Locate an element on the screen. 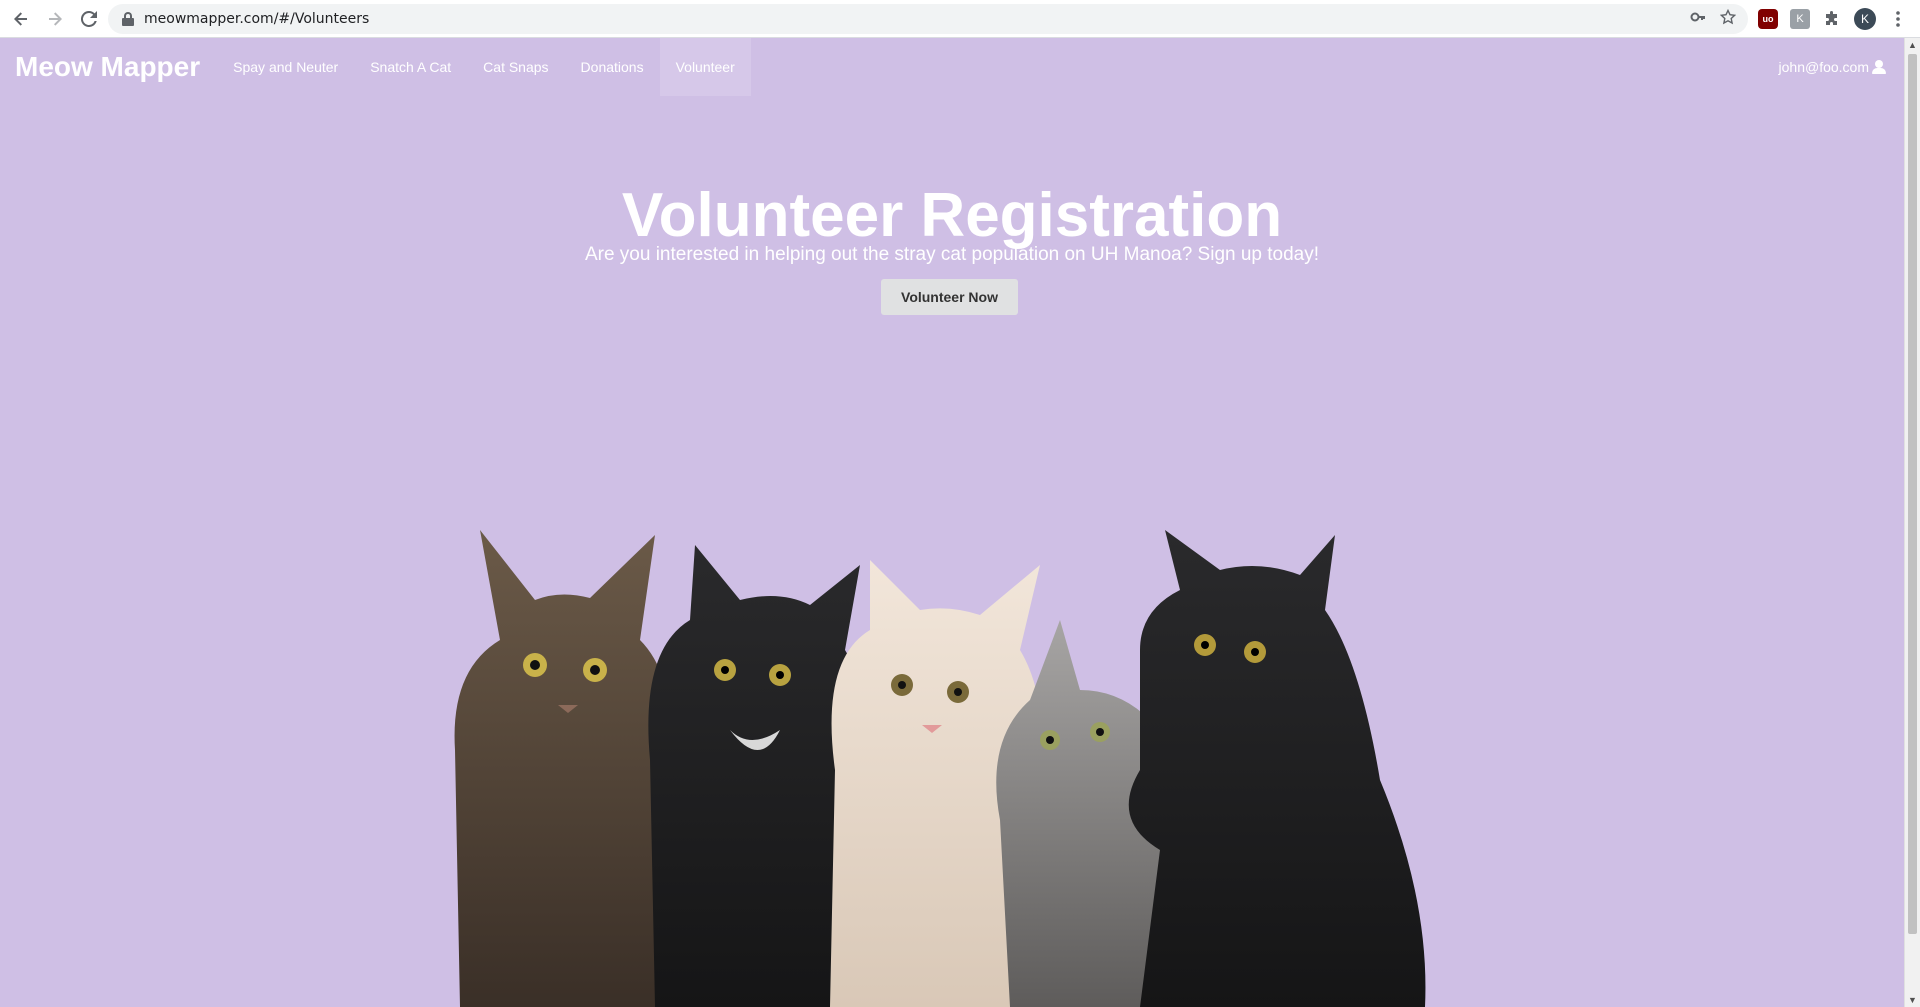 The width and height of the screenshot is (1920, 1007). url-text: meowmapper.com/#/Volunteers is located at coordinates (256, 19).